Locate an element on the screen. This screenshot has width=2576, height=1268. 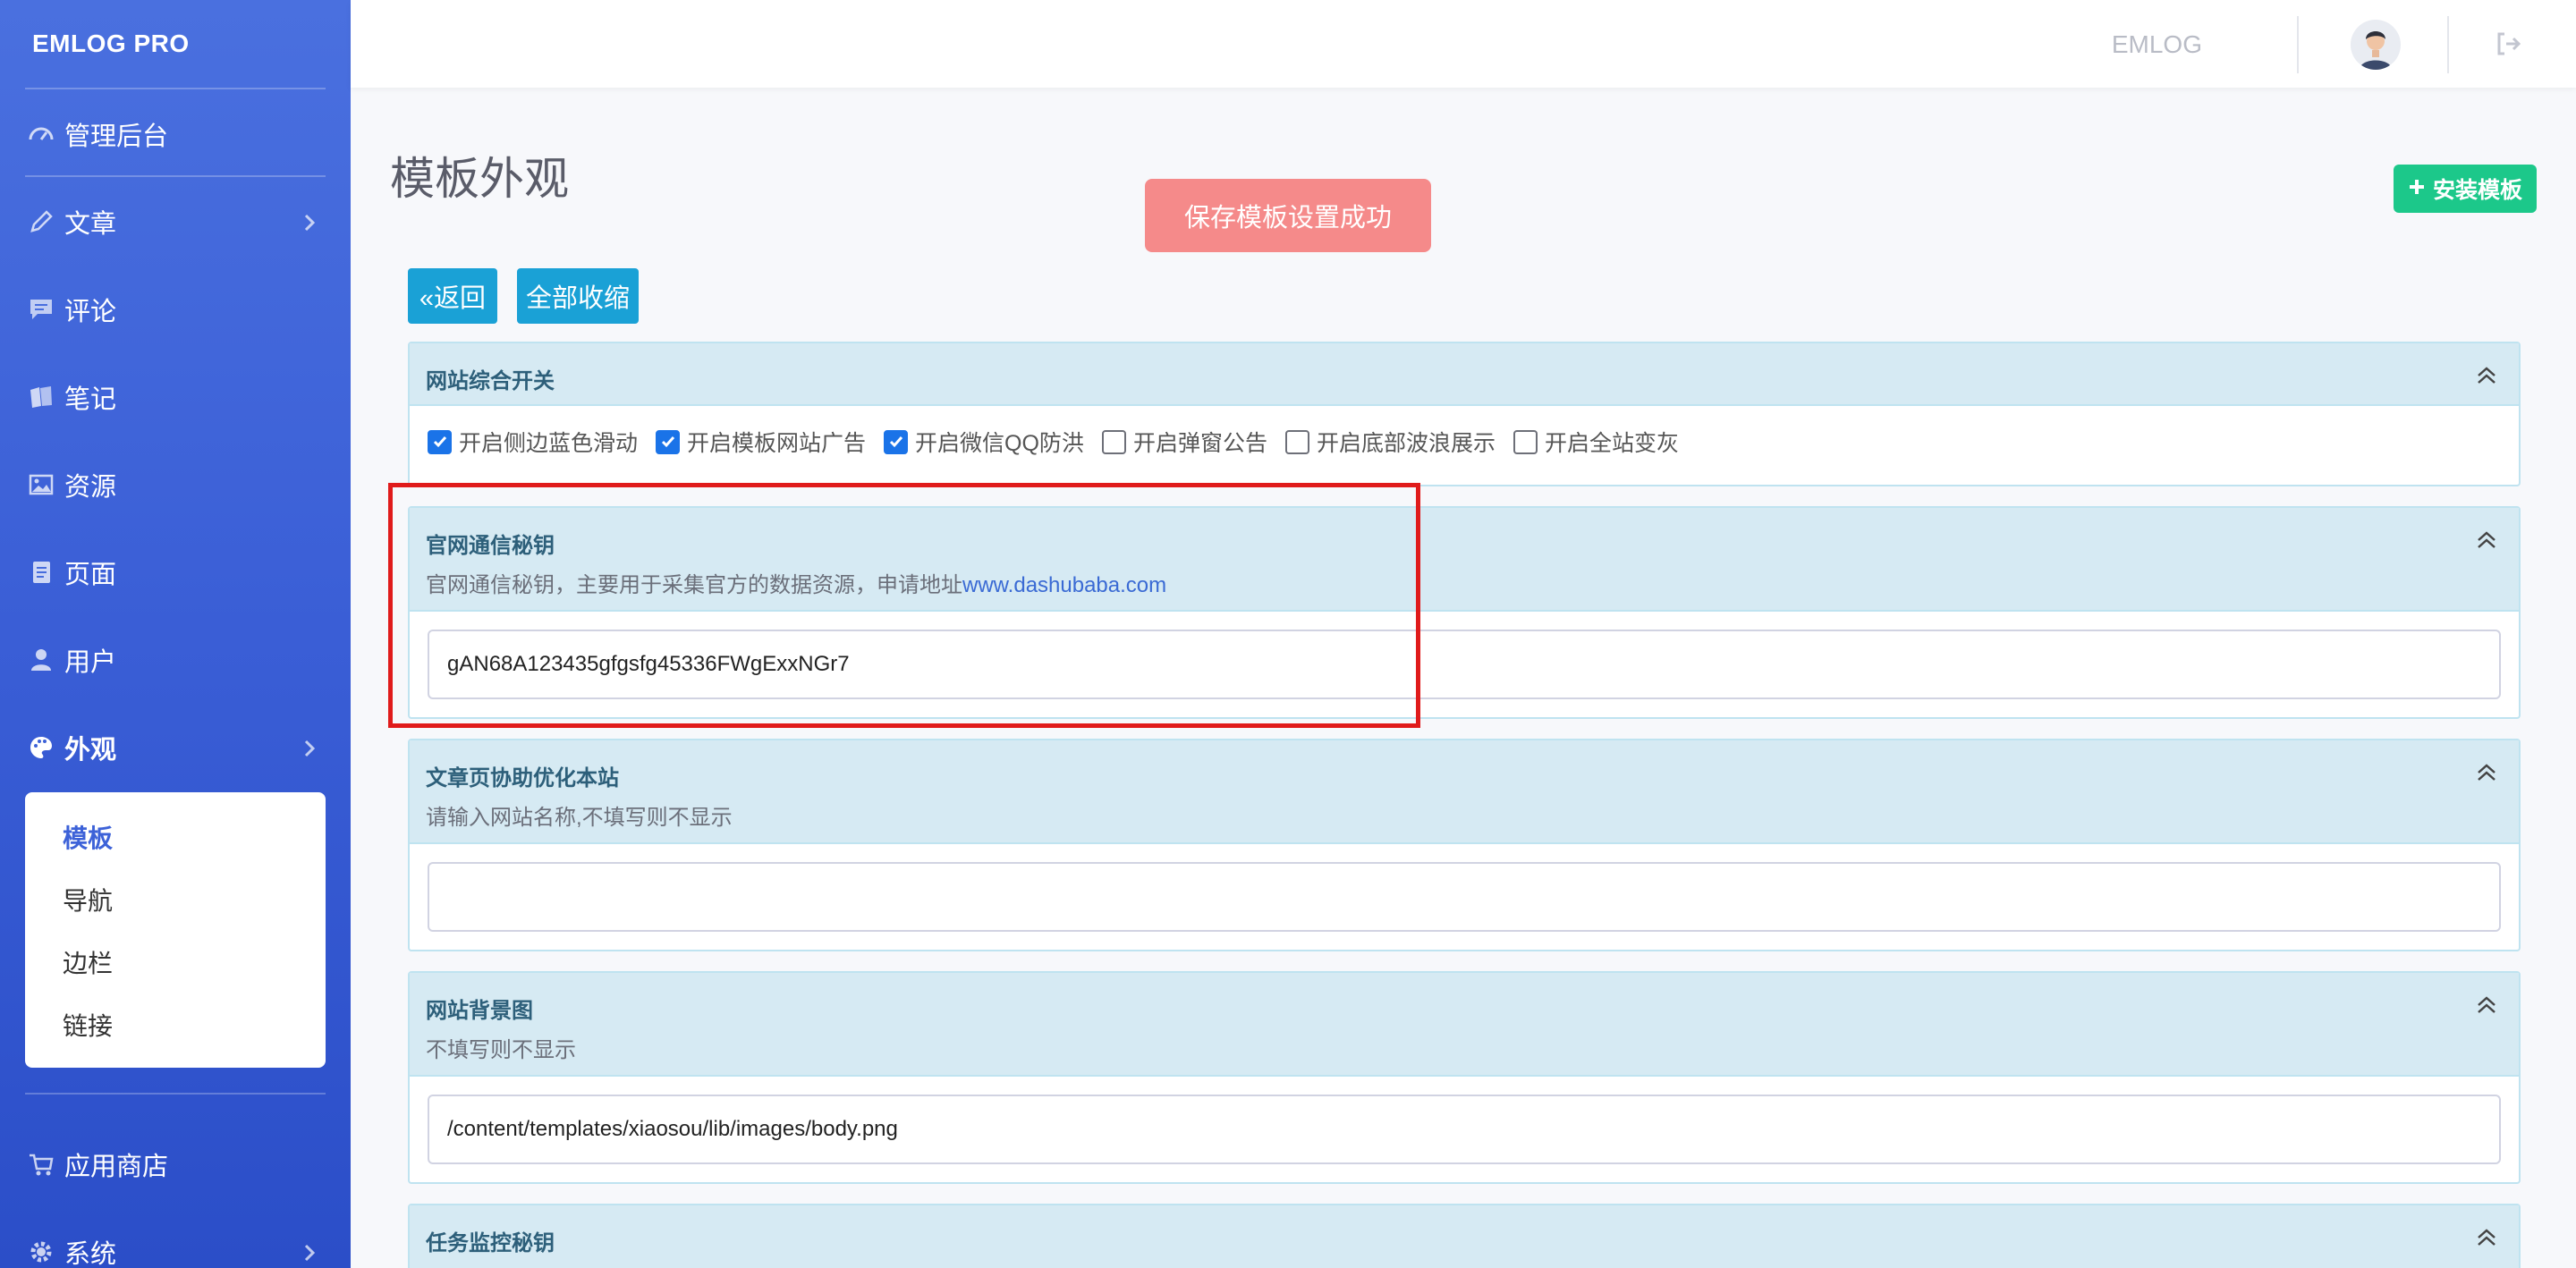
collapse-all-button: 全部收缩 is located at coordinates (578, 296).